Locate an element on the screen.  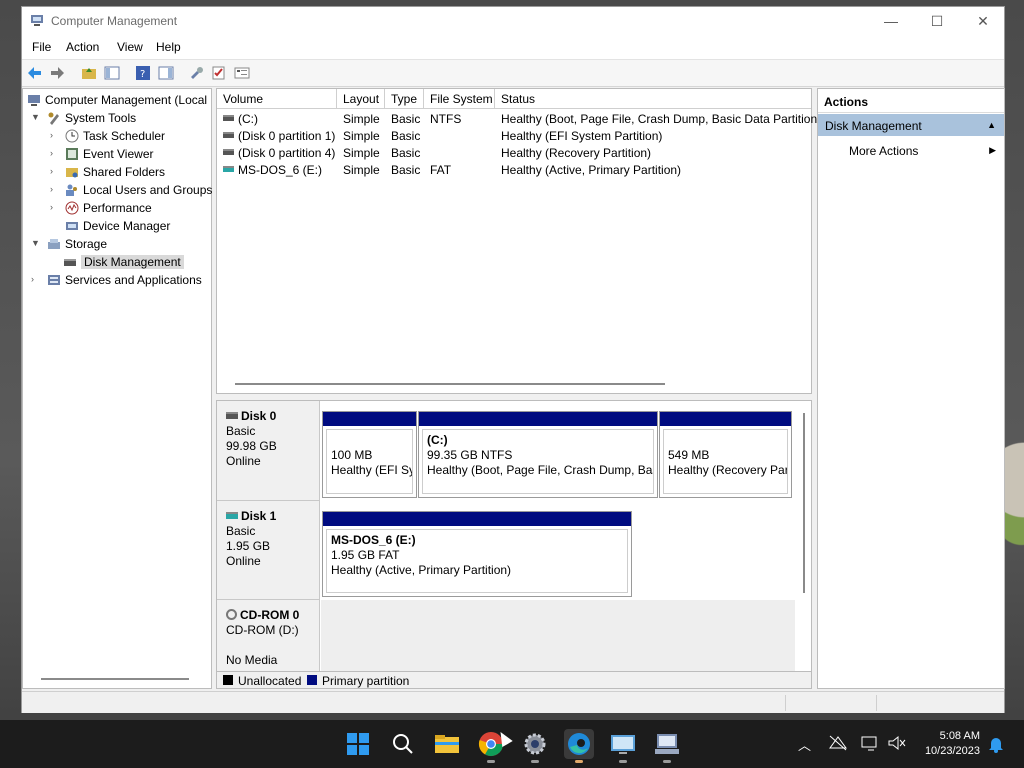
remote-desktop-button is located at coordinates (623, 746).